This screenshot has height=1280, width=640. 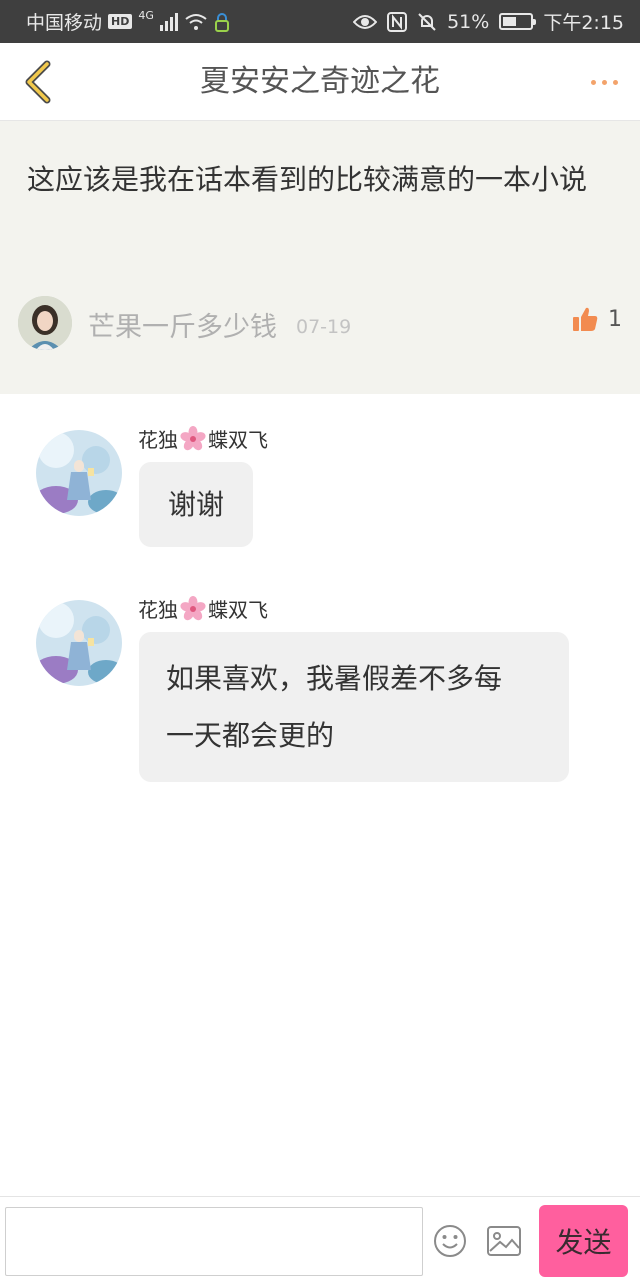 I want to click on vpn-lock-icon, so click(x=221, y=22).